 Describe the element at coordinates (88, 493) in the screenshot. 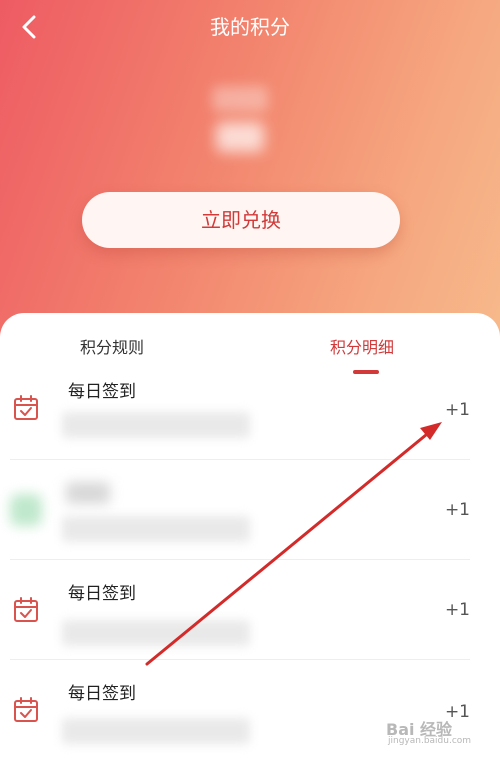

I see `record-title-blurred` at that location.